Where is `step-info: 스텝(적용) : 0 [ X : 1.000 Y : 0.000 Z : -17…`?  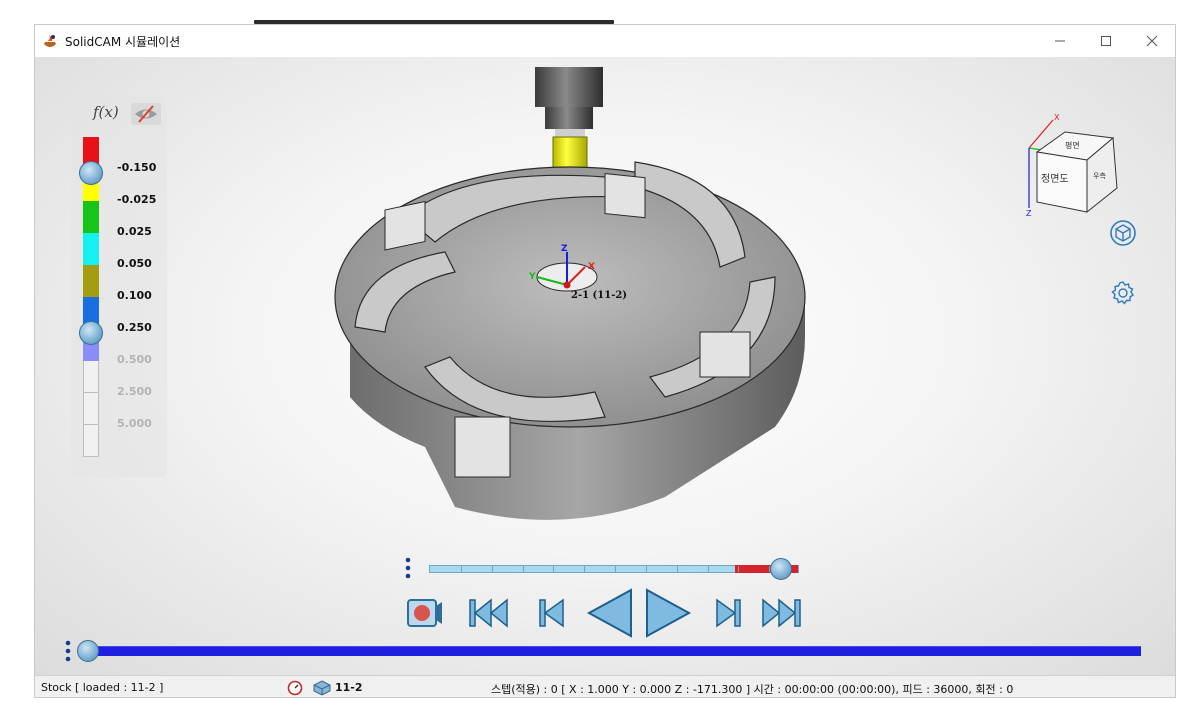 step-info: 스텝(적용) : 0 [ X : 1.000 Y : 0.000 Z : -17… is located at coordinates (752, 689).